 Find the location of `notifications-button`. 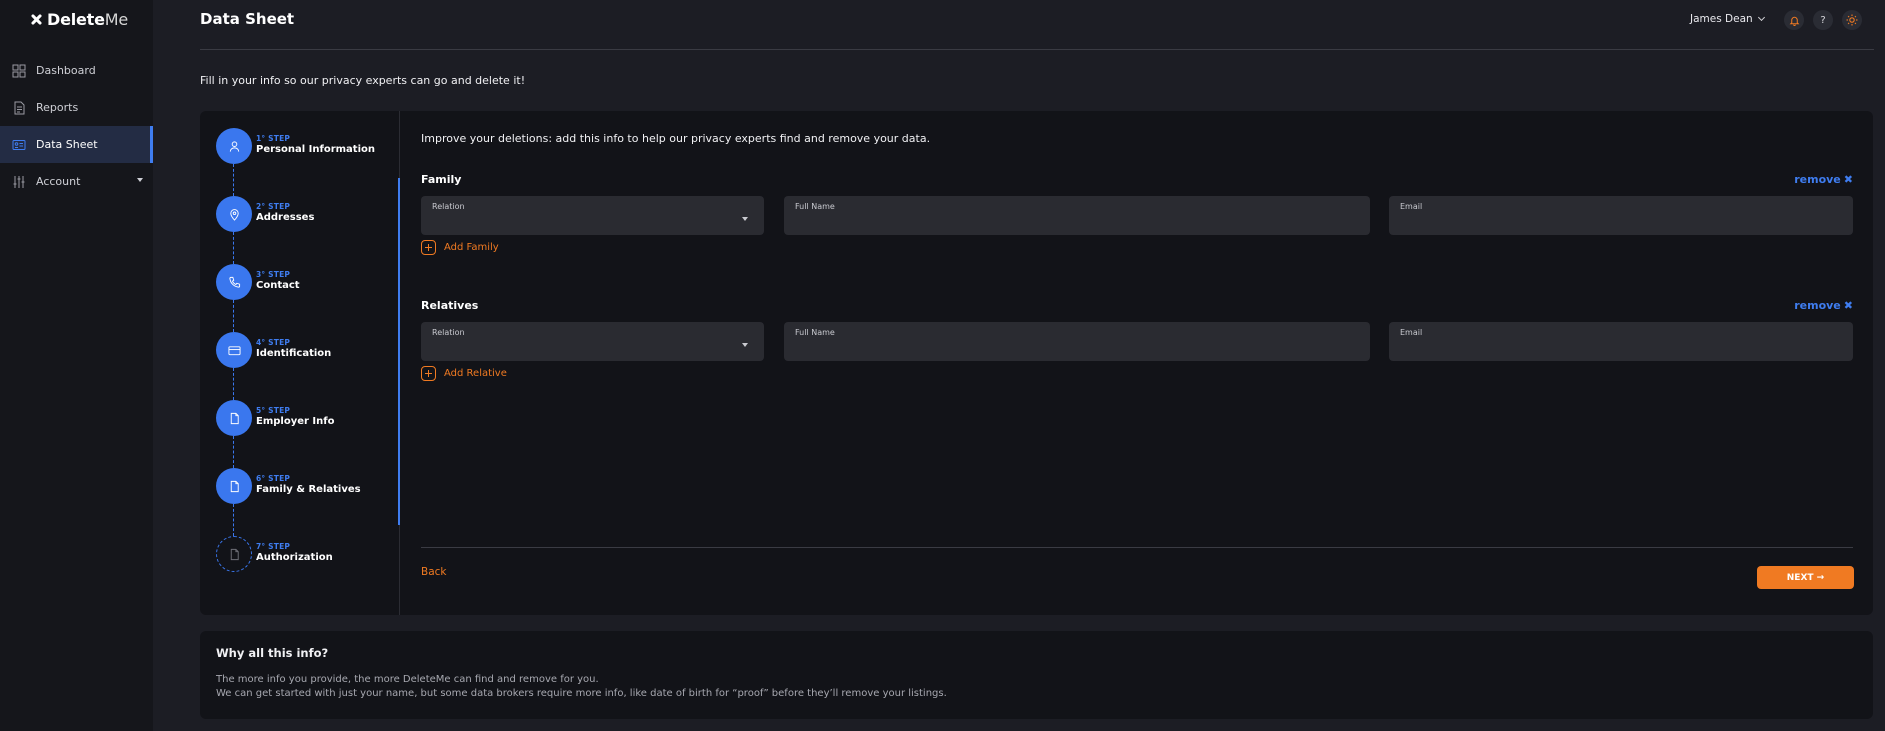

notifications-button is located at coordinates (1794, 20).